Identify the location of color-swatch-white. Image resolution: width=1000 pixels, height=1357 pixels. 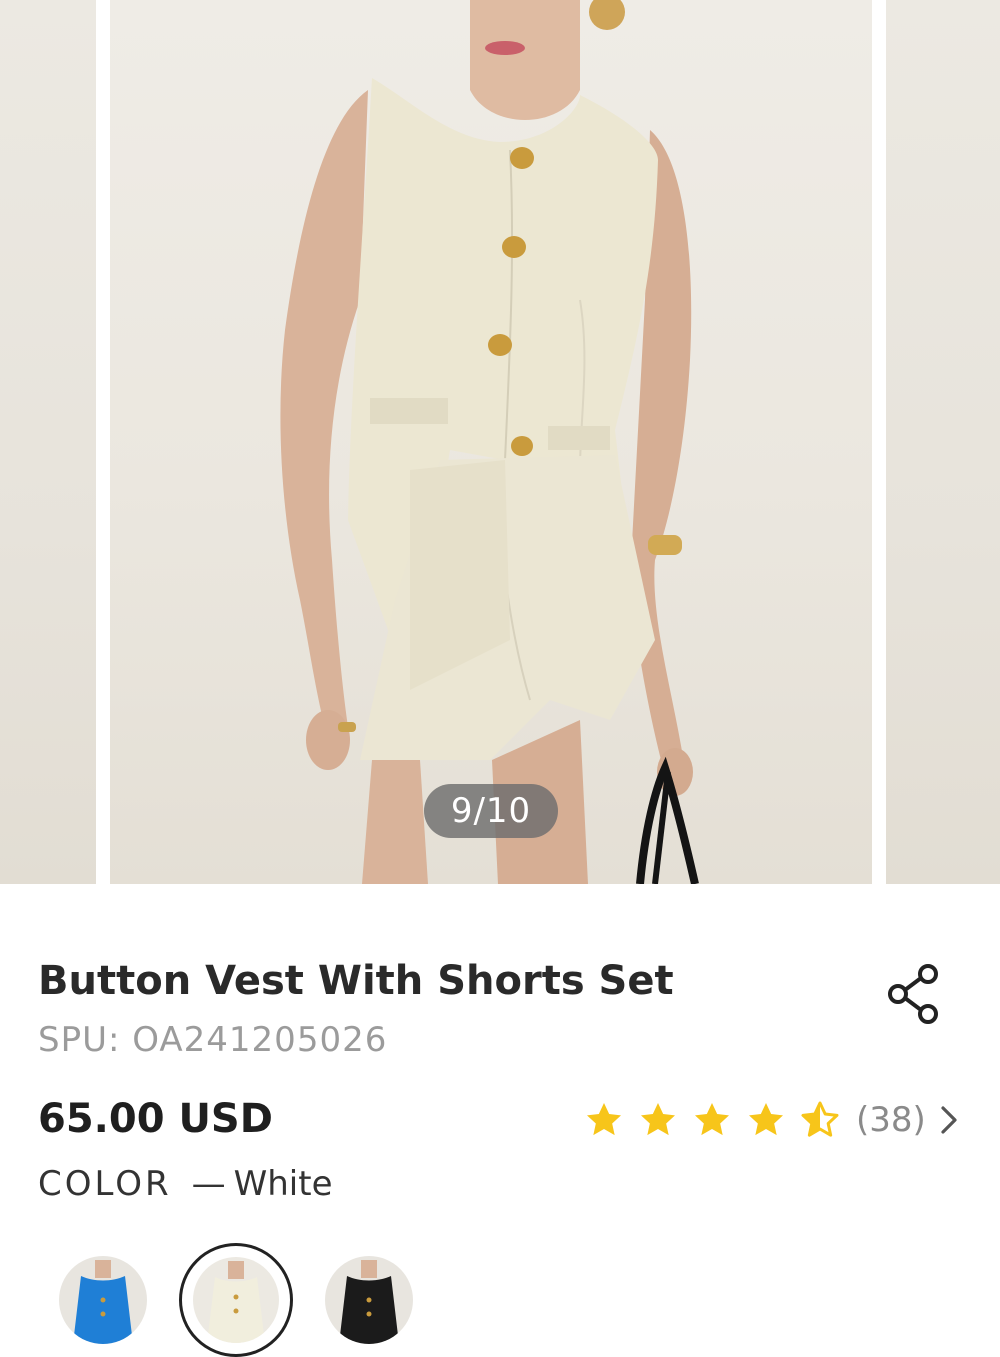
(236, 1300).